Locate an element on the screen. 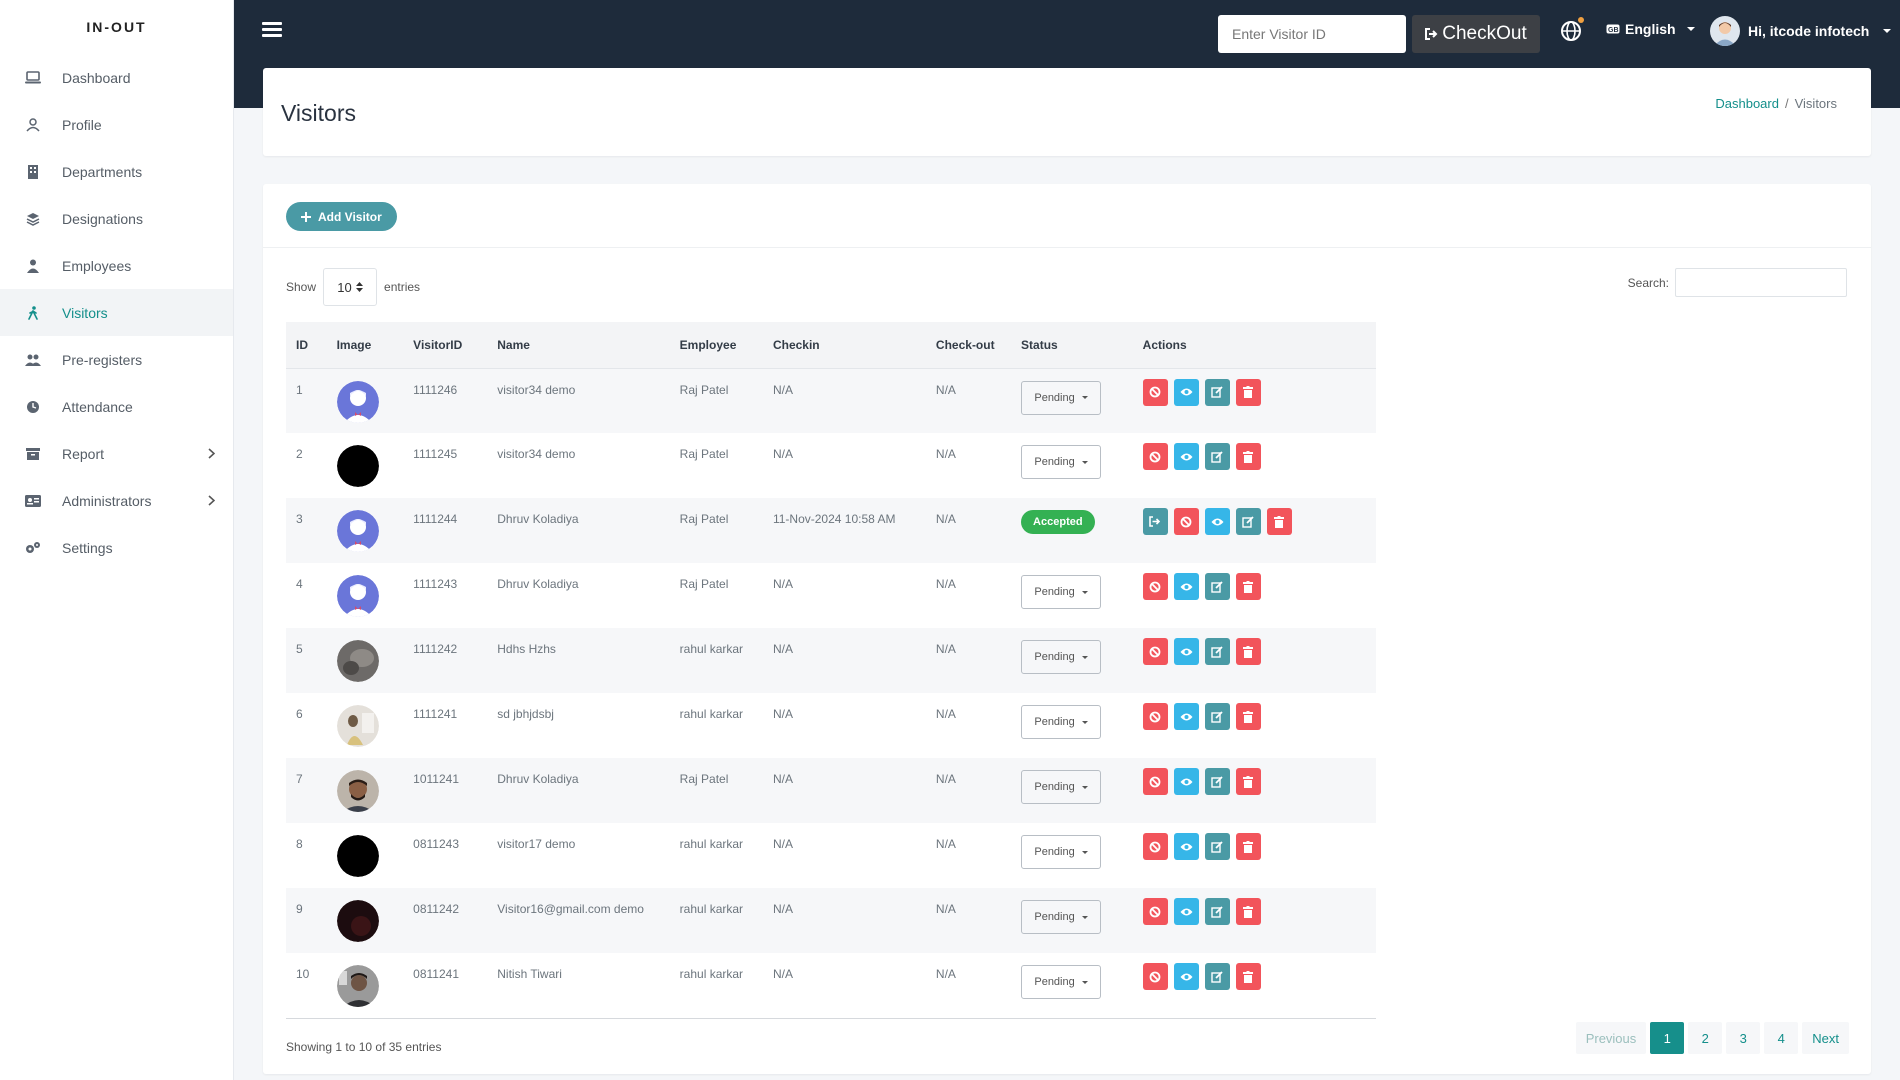 Image resolution: width=1900 pixels, height=1080 pixels. visitor-avatar is located at coordinates (357, 596).